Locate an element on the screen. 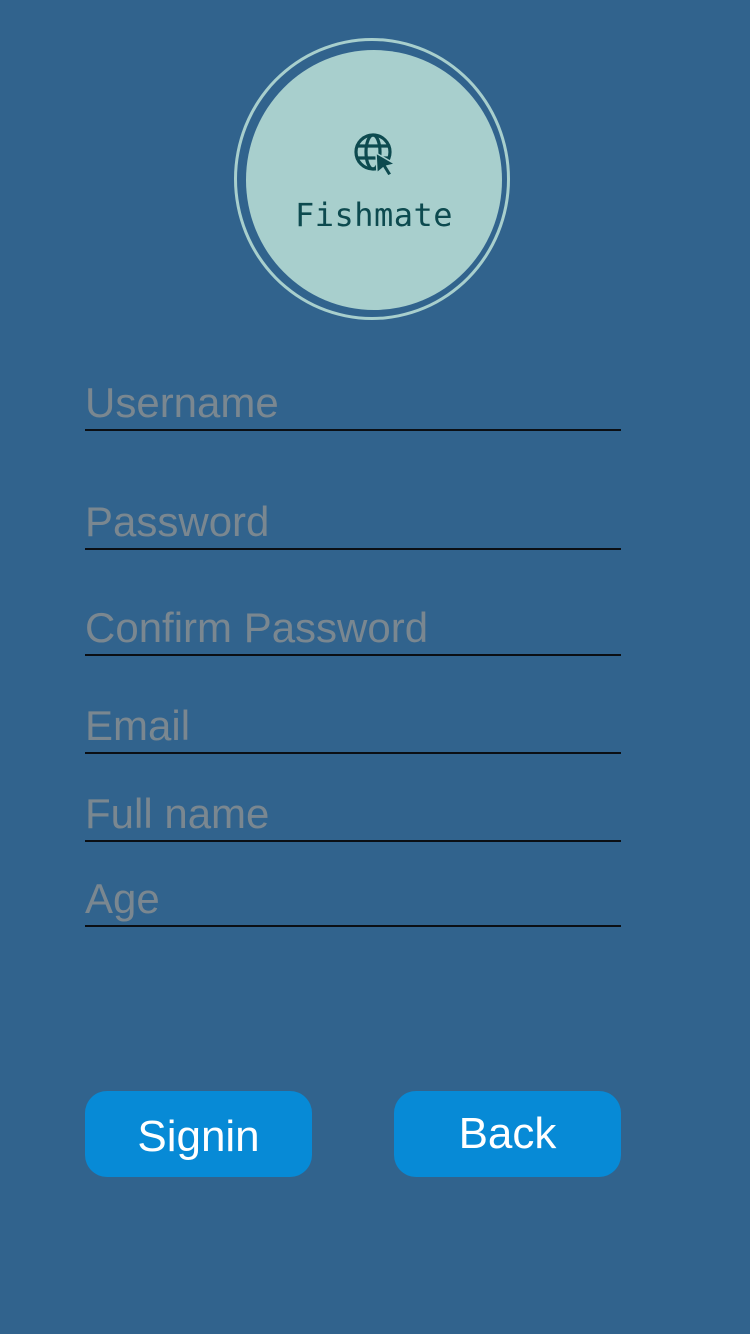 Image resolution: width=750 pixels, height=1334 pixels. age-field-container is located at coordinates (353, 900).